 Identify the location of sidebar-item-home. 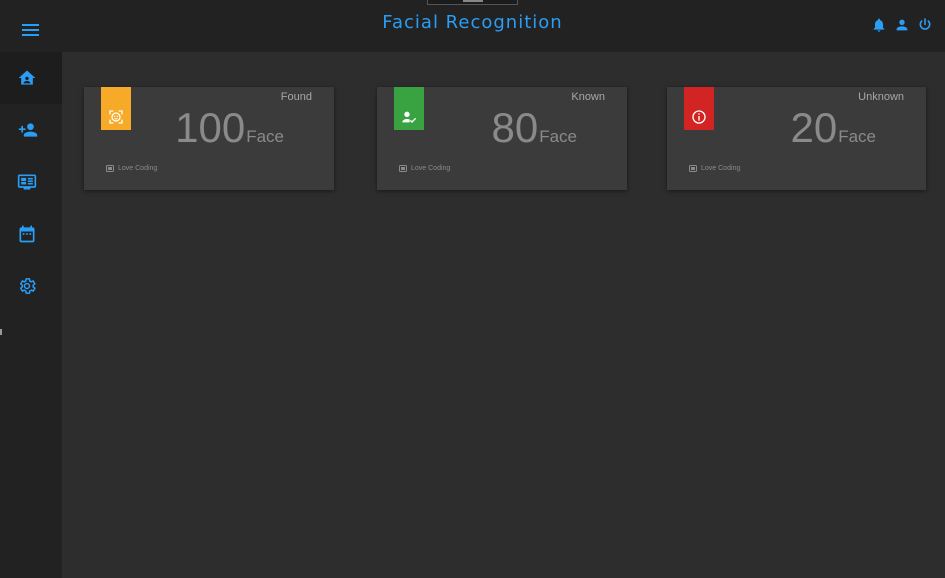
(31, 78).